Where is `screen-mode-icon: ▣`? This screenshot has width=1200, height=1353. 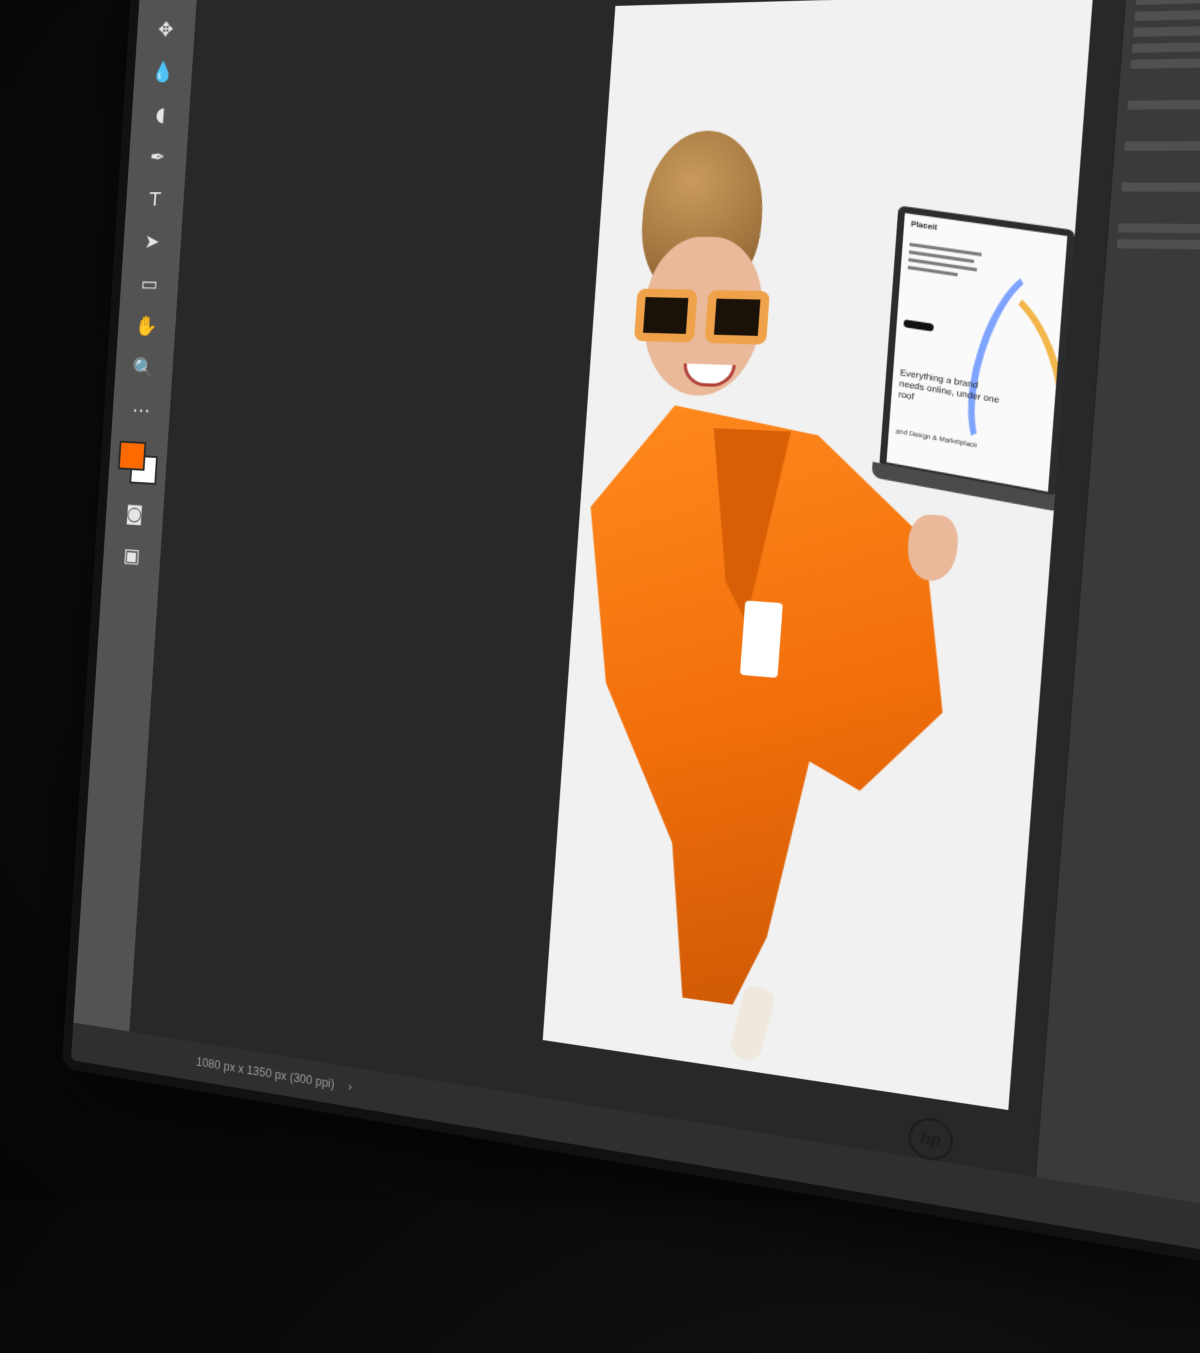
screen-mode-icon: ▣ is located at coordinates (132, 555).